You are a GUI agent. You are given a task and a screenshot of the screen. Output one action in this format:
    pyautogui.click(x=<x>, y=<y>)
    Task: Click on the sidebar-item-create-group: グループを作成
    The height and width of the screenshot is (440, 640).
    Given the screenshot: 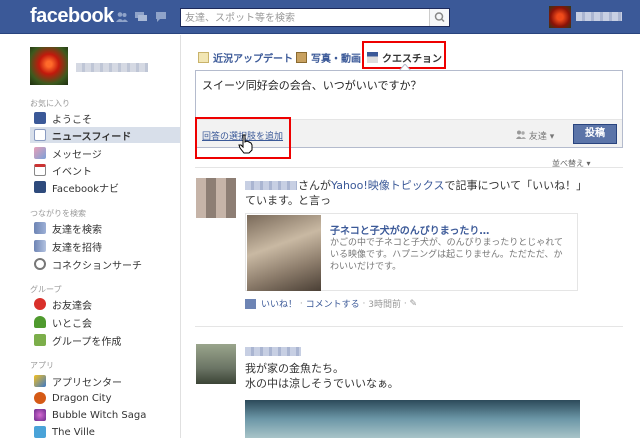 What is the action you would take?
    pyautogui.click(x=107, y=340)
    